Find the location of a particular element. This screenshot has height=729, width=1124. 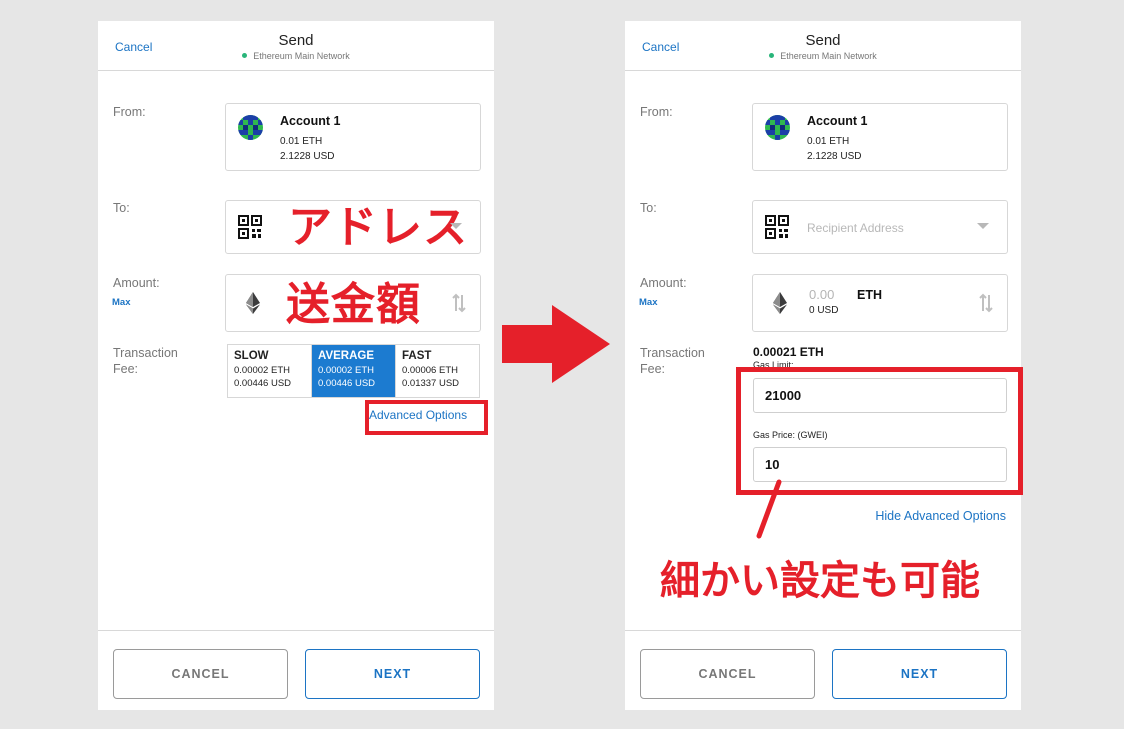

amount-usd: 0 USD is located at coordinates (824, 310).